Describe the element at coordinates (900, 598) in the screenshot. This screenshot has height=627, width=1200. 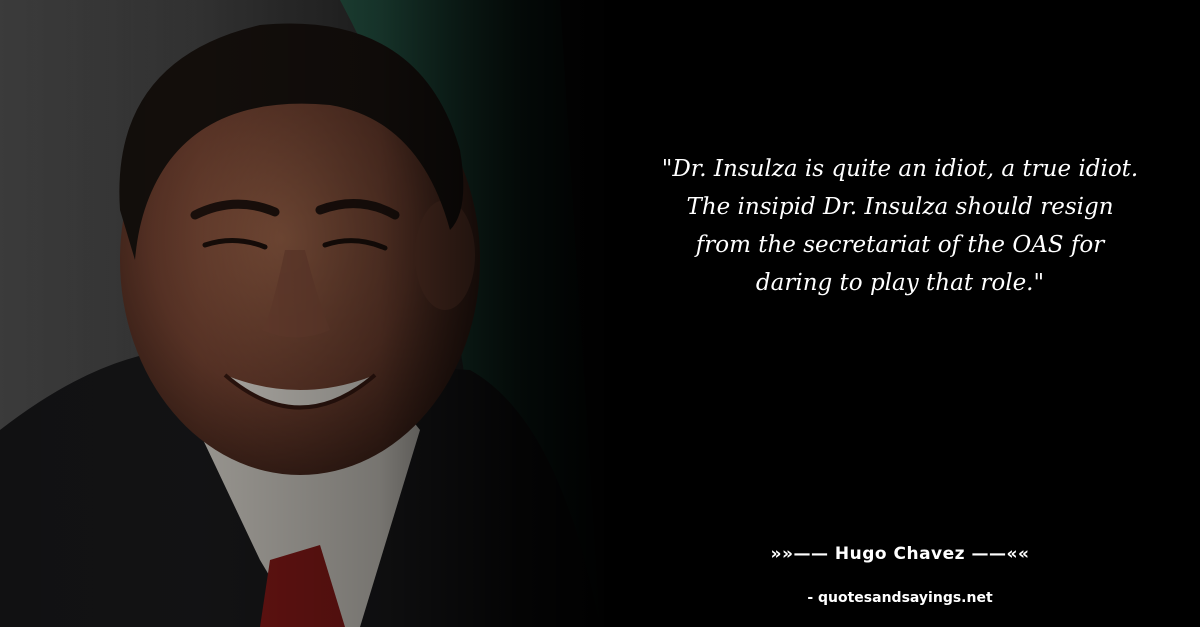
I see `source-watermark: - quotesandsayings.net` at that location.